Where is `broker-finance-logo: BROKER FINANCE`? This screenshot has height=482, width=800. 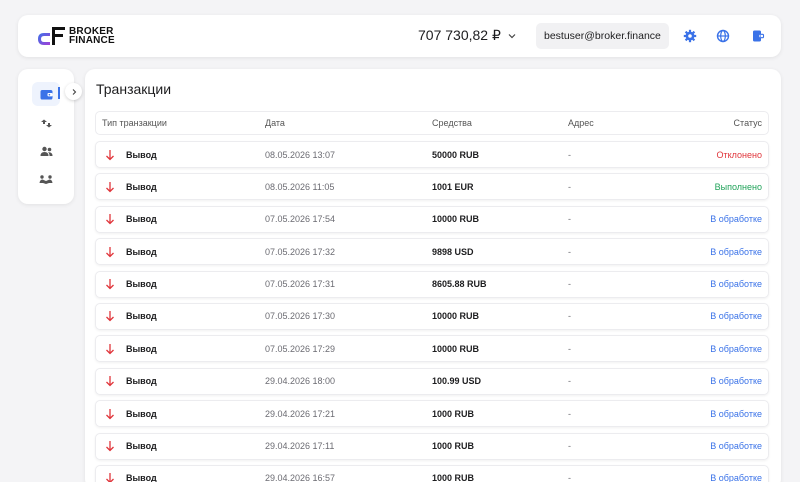
broker-finance-logo: BROKER FINANCE is located at coordinates (75, 36).